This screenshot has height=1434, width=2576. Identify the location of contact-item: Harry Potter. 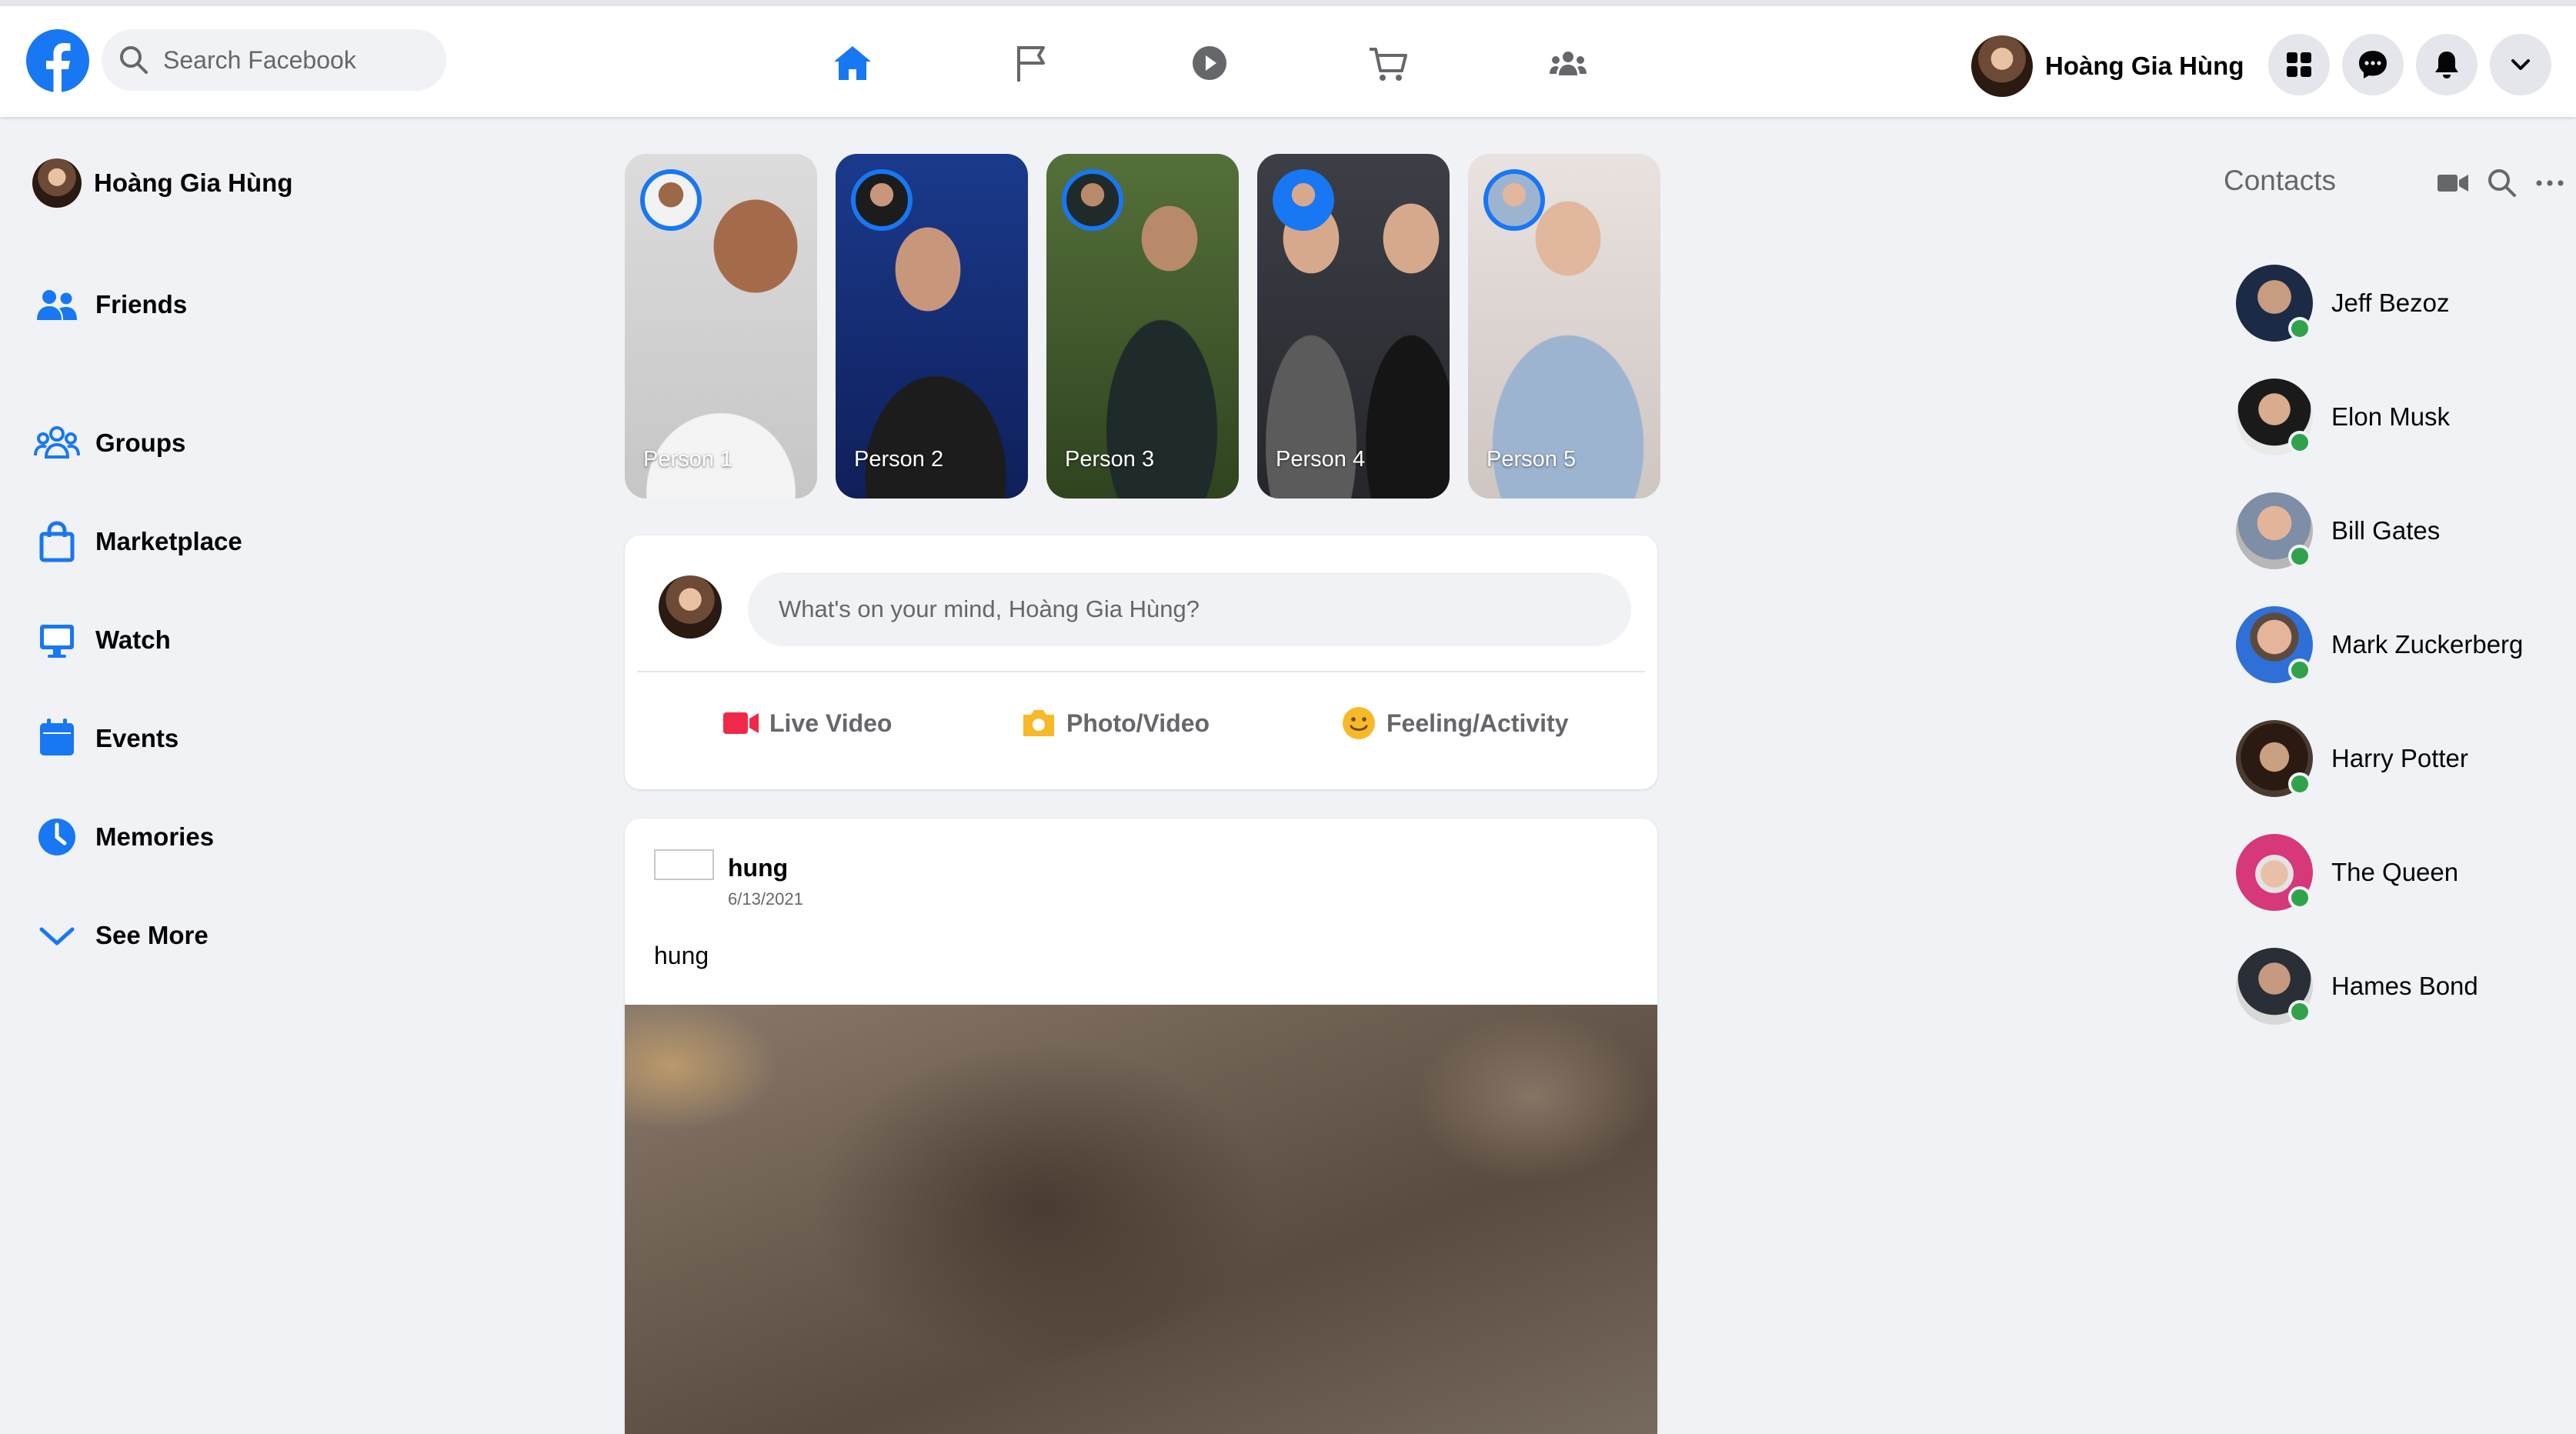
(2379, 758).